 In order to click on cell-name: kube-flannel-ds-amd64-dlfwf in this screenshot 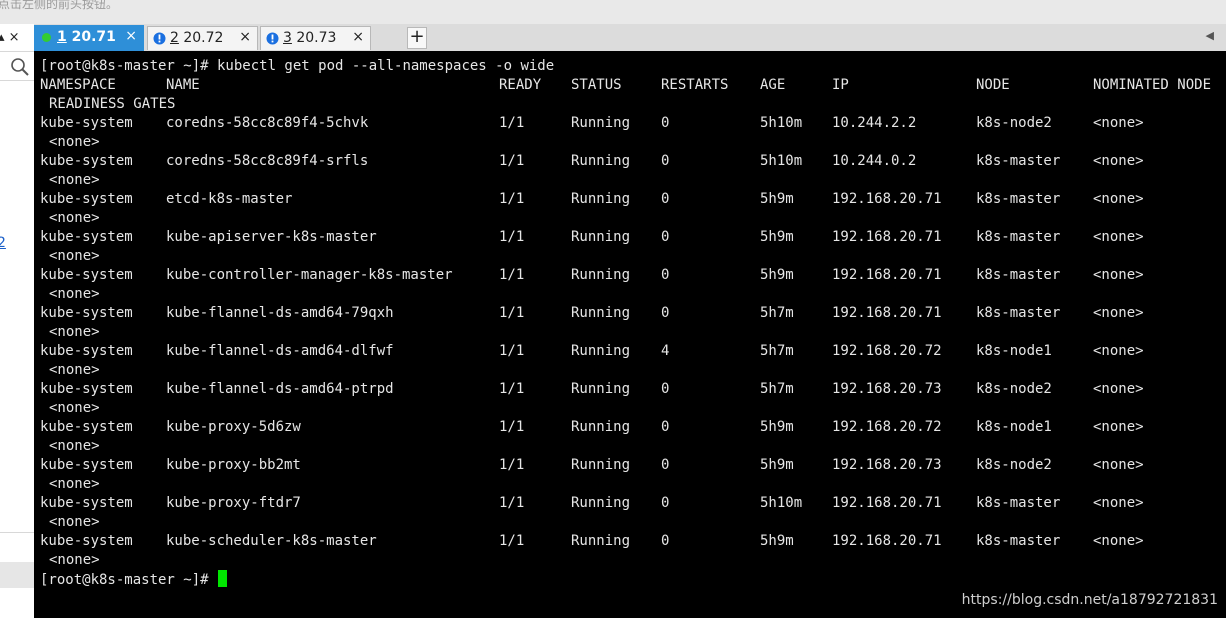, I will do `click(280, 351)`.